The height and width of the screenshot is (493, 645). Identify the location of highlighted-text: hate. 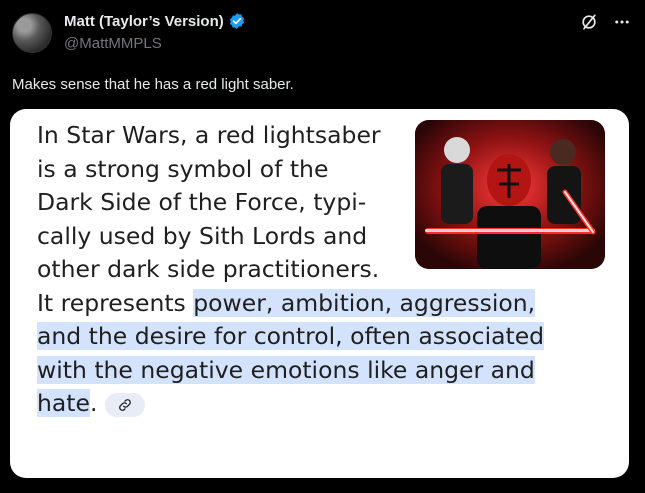
(63, 403).